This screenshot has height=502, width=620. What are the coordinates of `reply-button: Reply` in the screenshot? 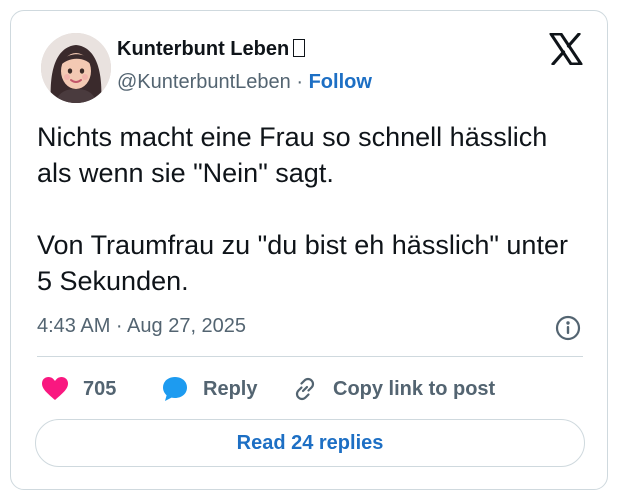 It's located at (209, 389).